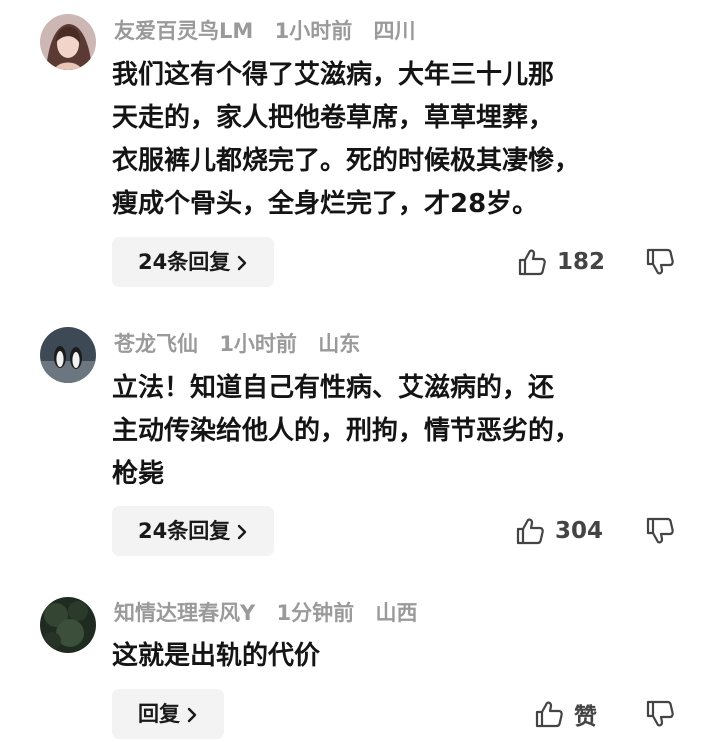 The height and width of the screenshot is (742, 720). What do you see at coordinates (272, 31) in the screenshot?
I see `comment-meta: 友爱百灵鸟LM 1小时前 四川` at bounding box center [272, 31].